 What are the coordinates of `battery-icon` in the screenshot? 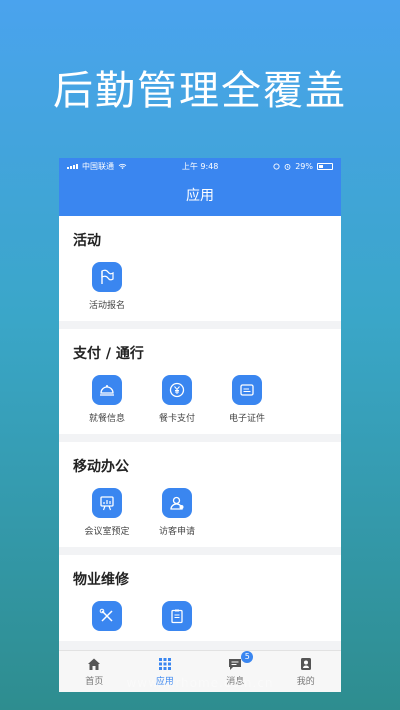 It's located at (324, 166).